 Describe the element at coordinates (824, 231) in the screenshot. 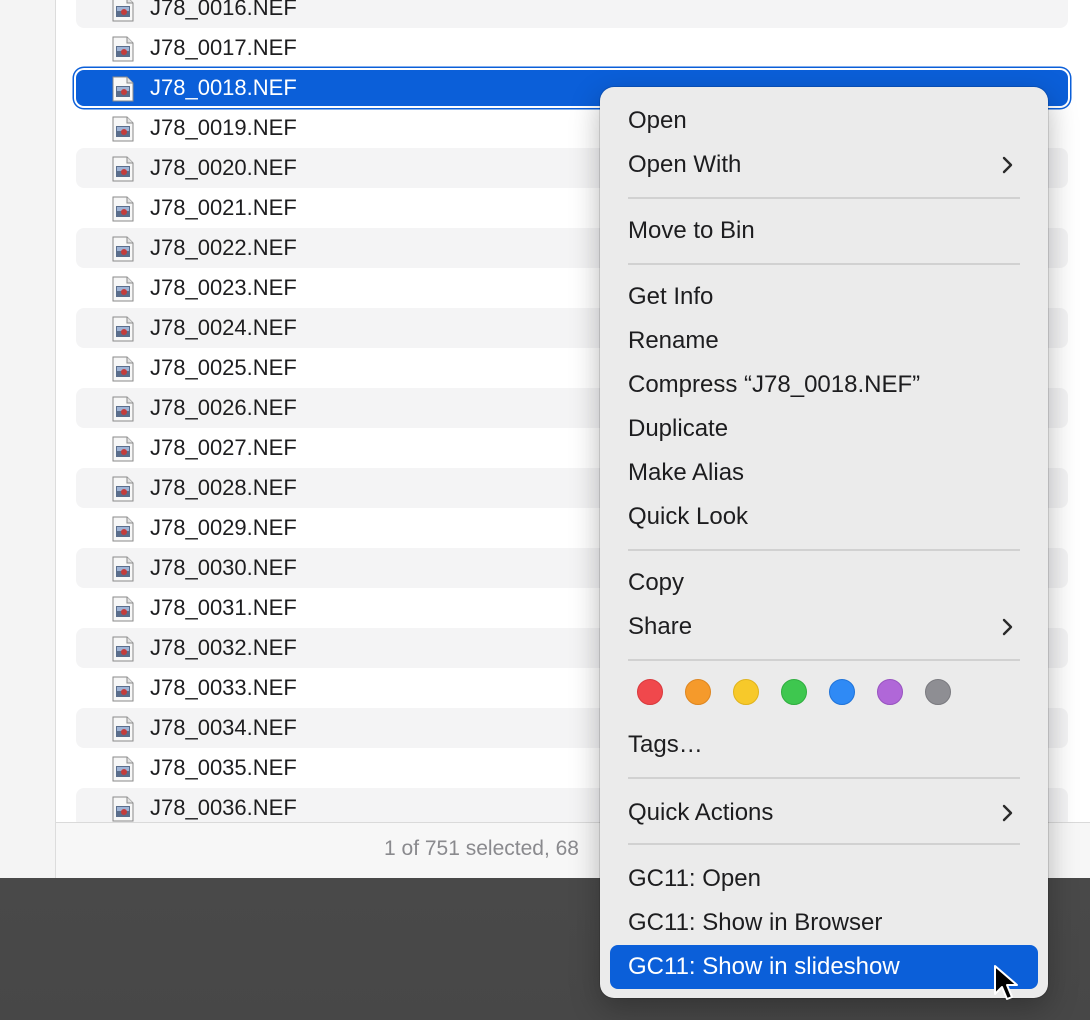

I see `menu-item-move-to-bin: Move to Bin` at that location.